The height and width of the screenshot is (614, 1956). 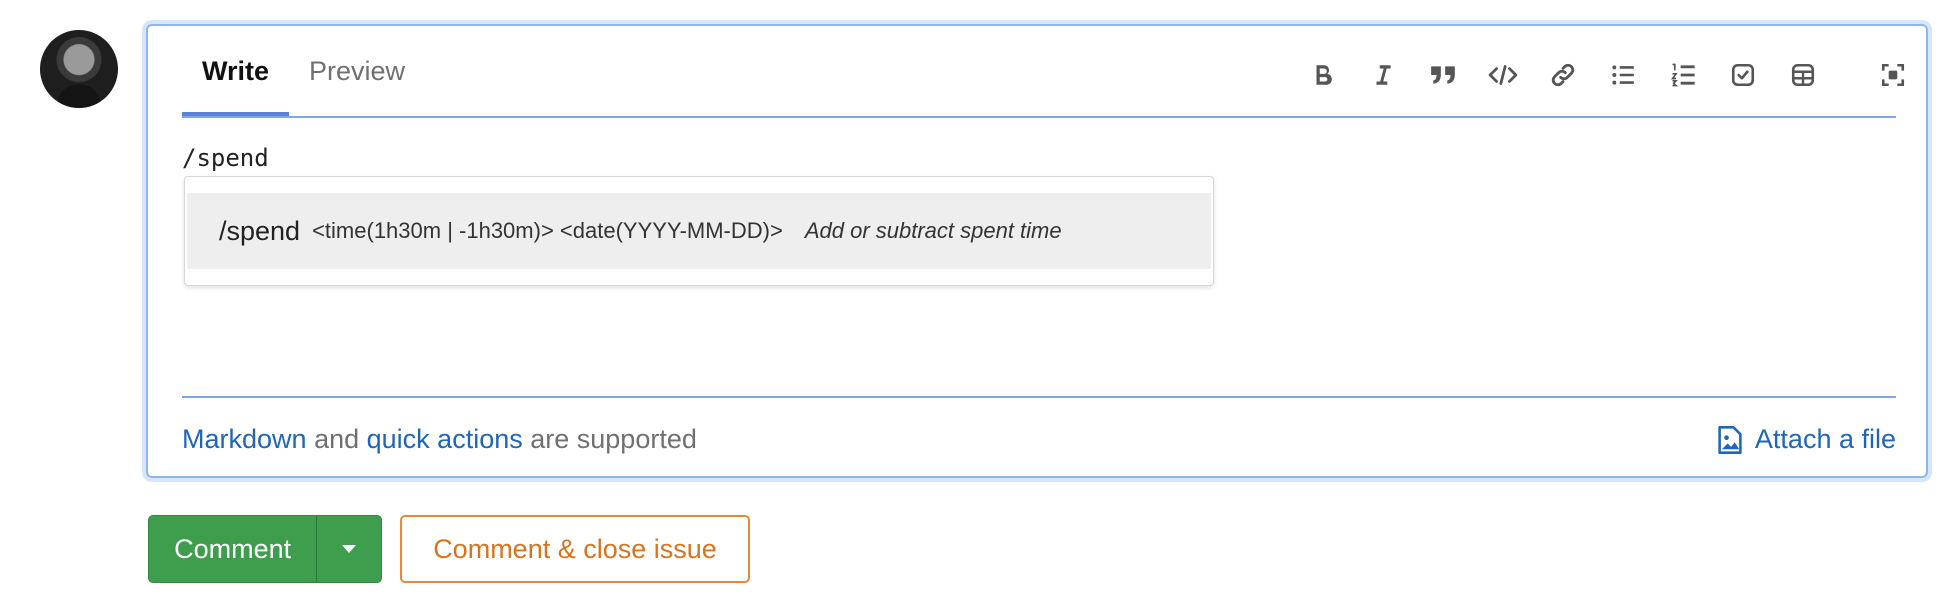 I want to click on markdown-toolbar, so click(x=1601, y=75).